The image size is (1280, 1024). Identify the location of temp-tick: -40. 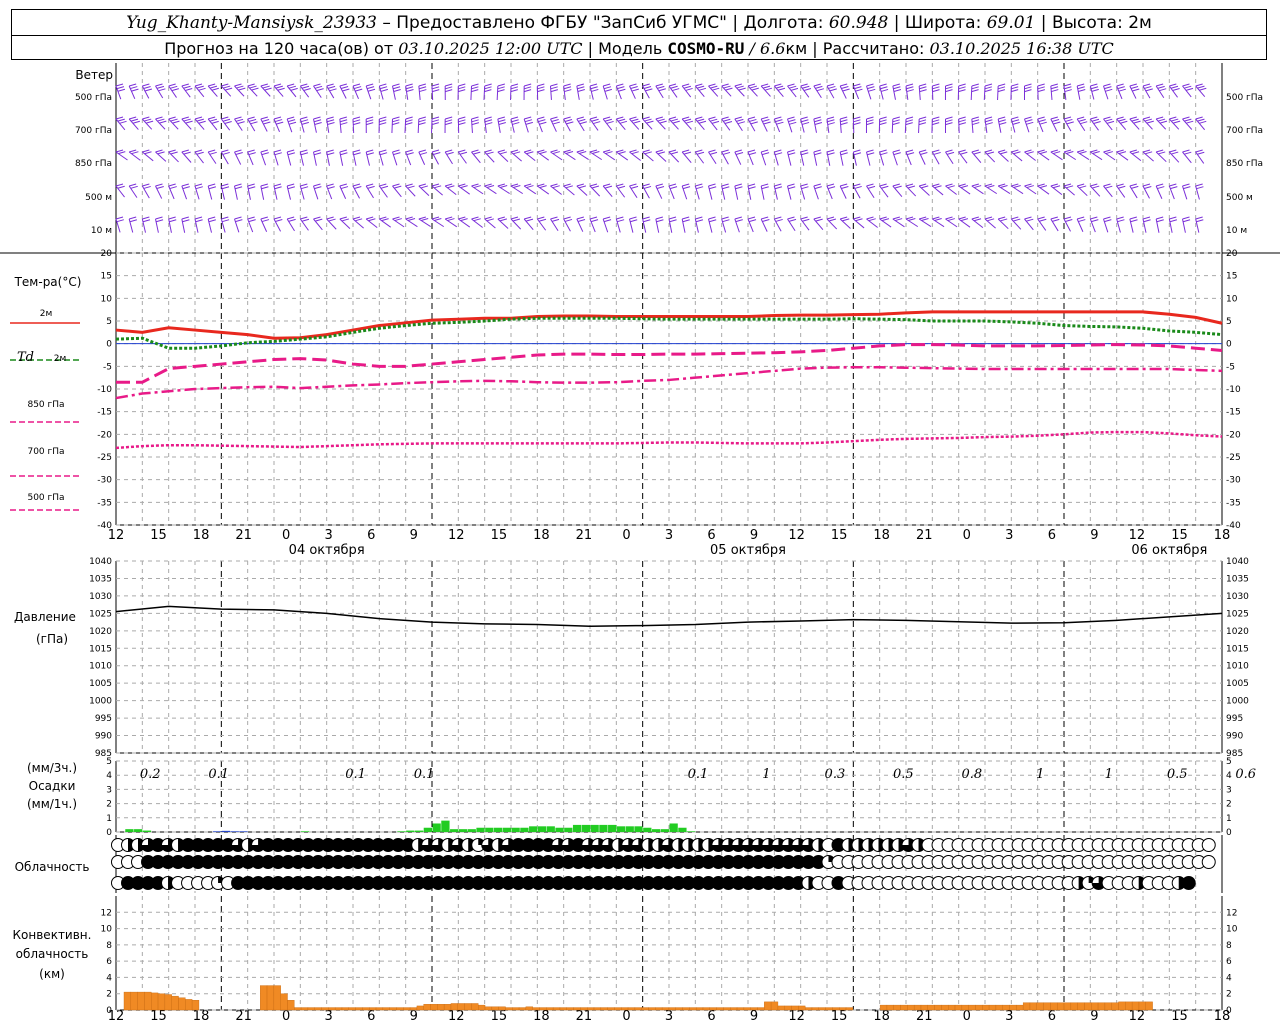
(104, 526).